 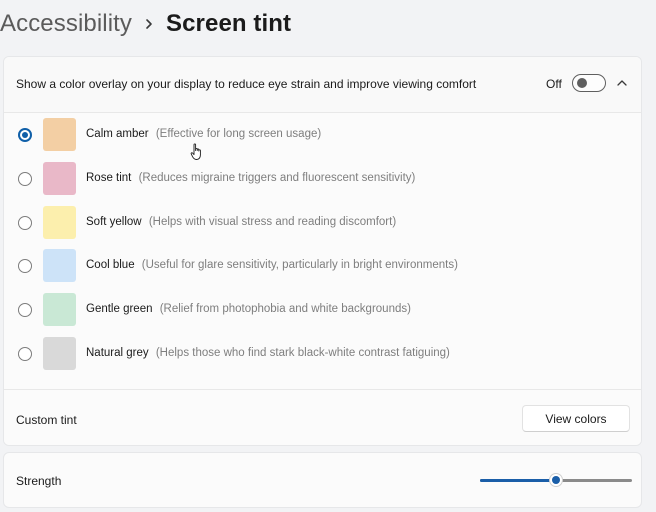 I want to click on custom-tint-row: Custom tint View colors, so click(x=322, y=417).